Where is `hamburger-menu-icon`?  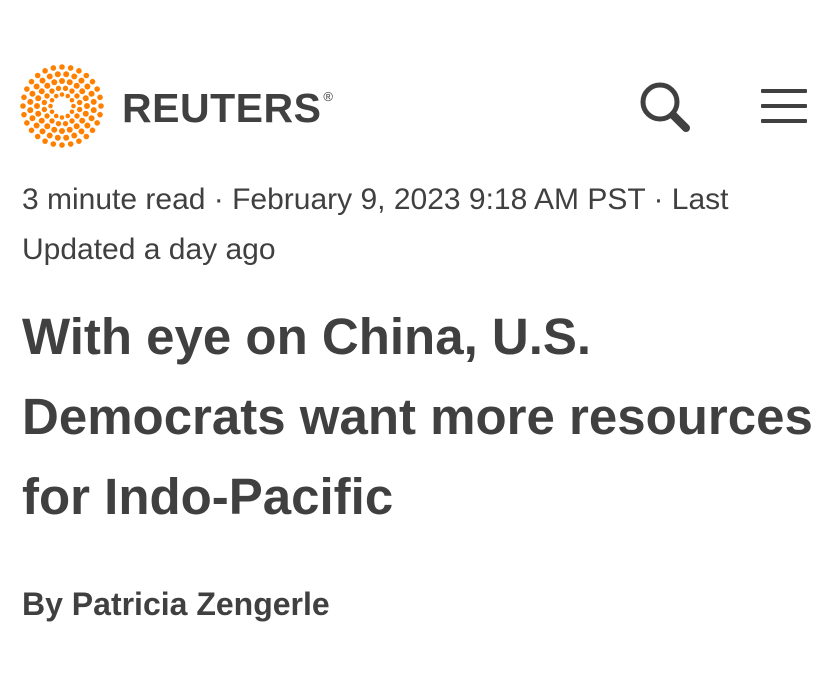
hamburger-menu-icon is located at coordinates (784, 106).